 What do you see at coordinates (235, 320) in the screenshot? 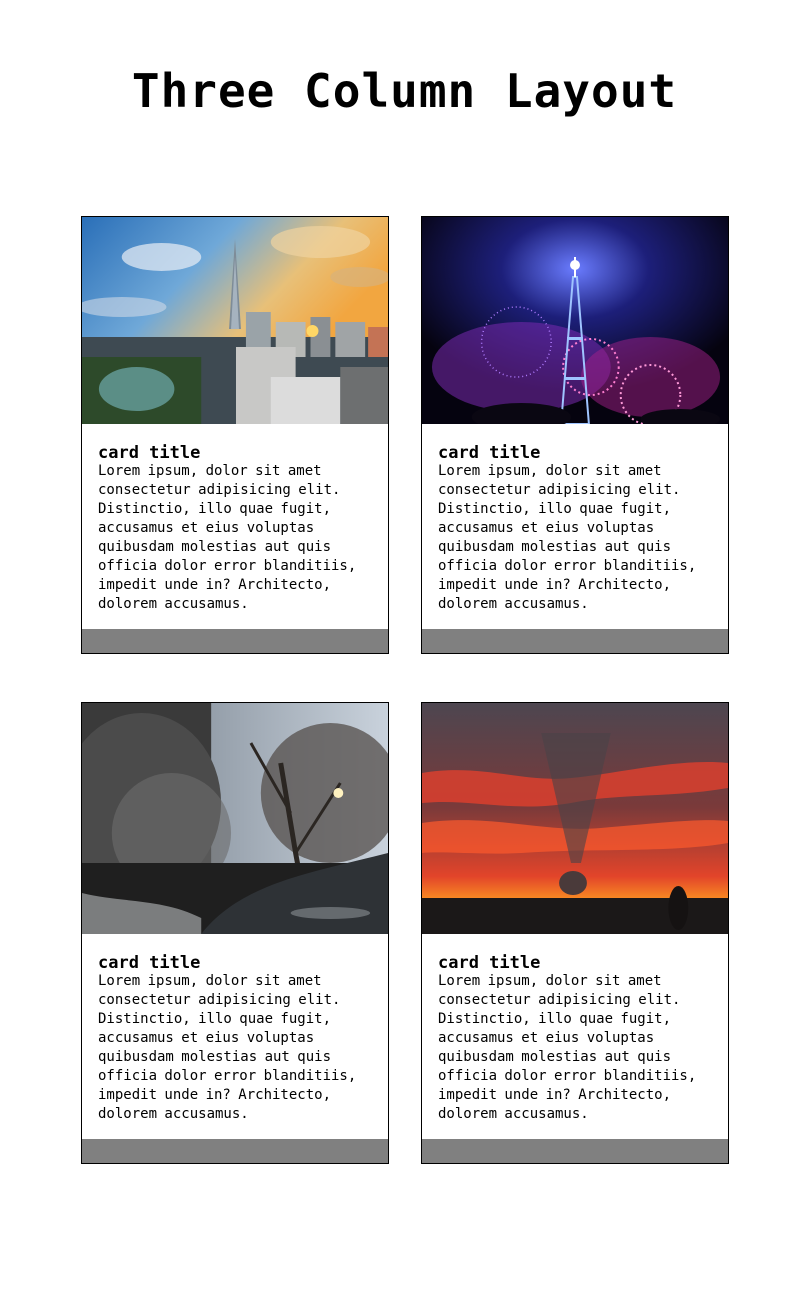
I see `city-skyline-sunset-photo` at bounding box center [235, 320].